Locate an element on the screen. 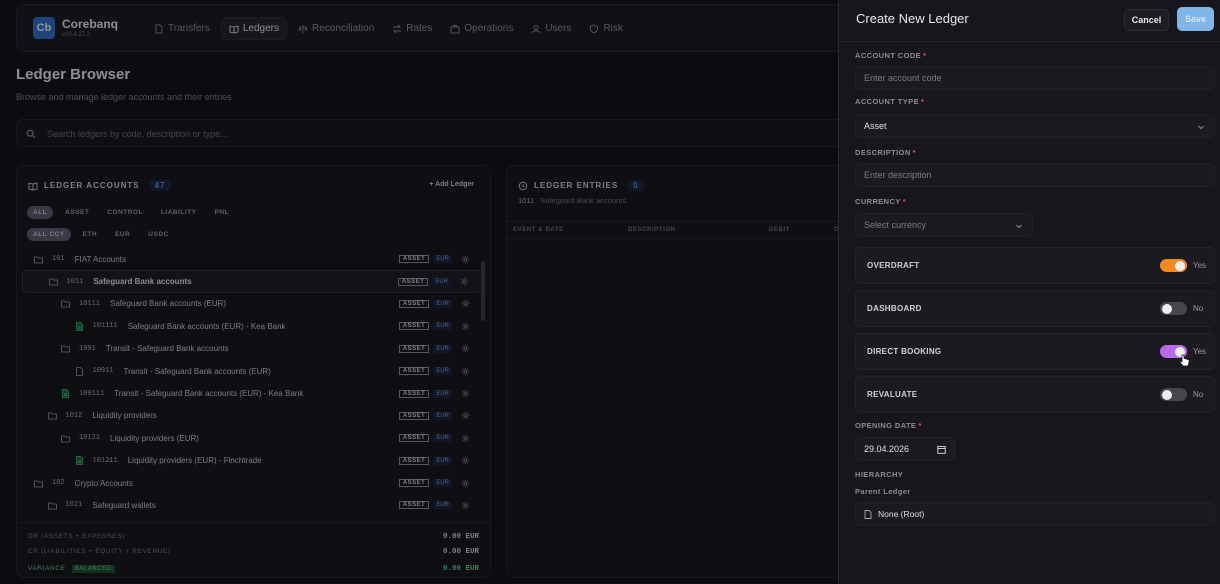 This screenshot has width=1220, height=584. dr-total-row: DR (ASSETS + EXPENSES) 0.00 EUR is located at coordinates (253, 537).